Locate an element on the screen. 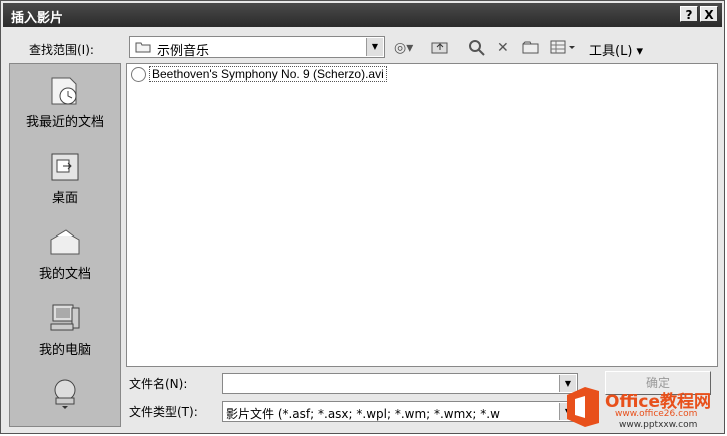 The width and height of the screenshot is (727, 436). watermark-url: www.office26.com is located at coordinates (656, 414).